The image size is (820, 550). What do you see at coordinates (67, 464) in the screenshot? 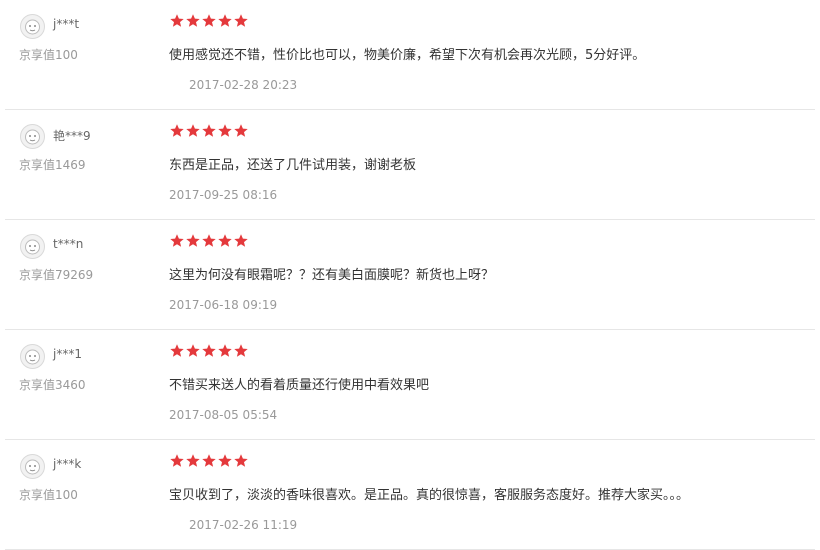
I see `username: j***k` at bounding box center [67, 464].